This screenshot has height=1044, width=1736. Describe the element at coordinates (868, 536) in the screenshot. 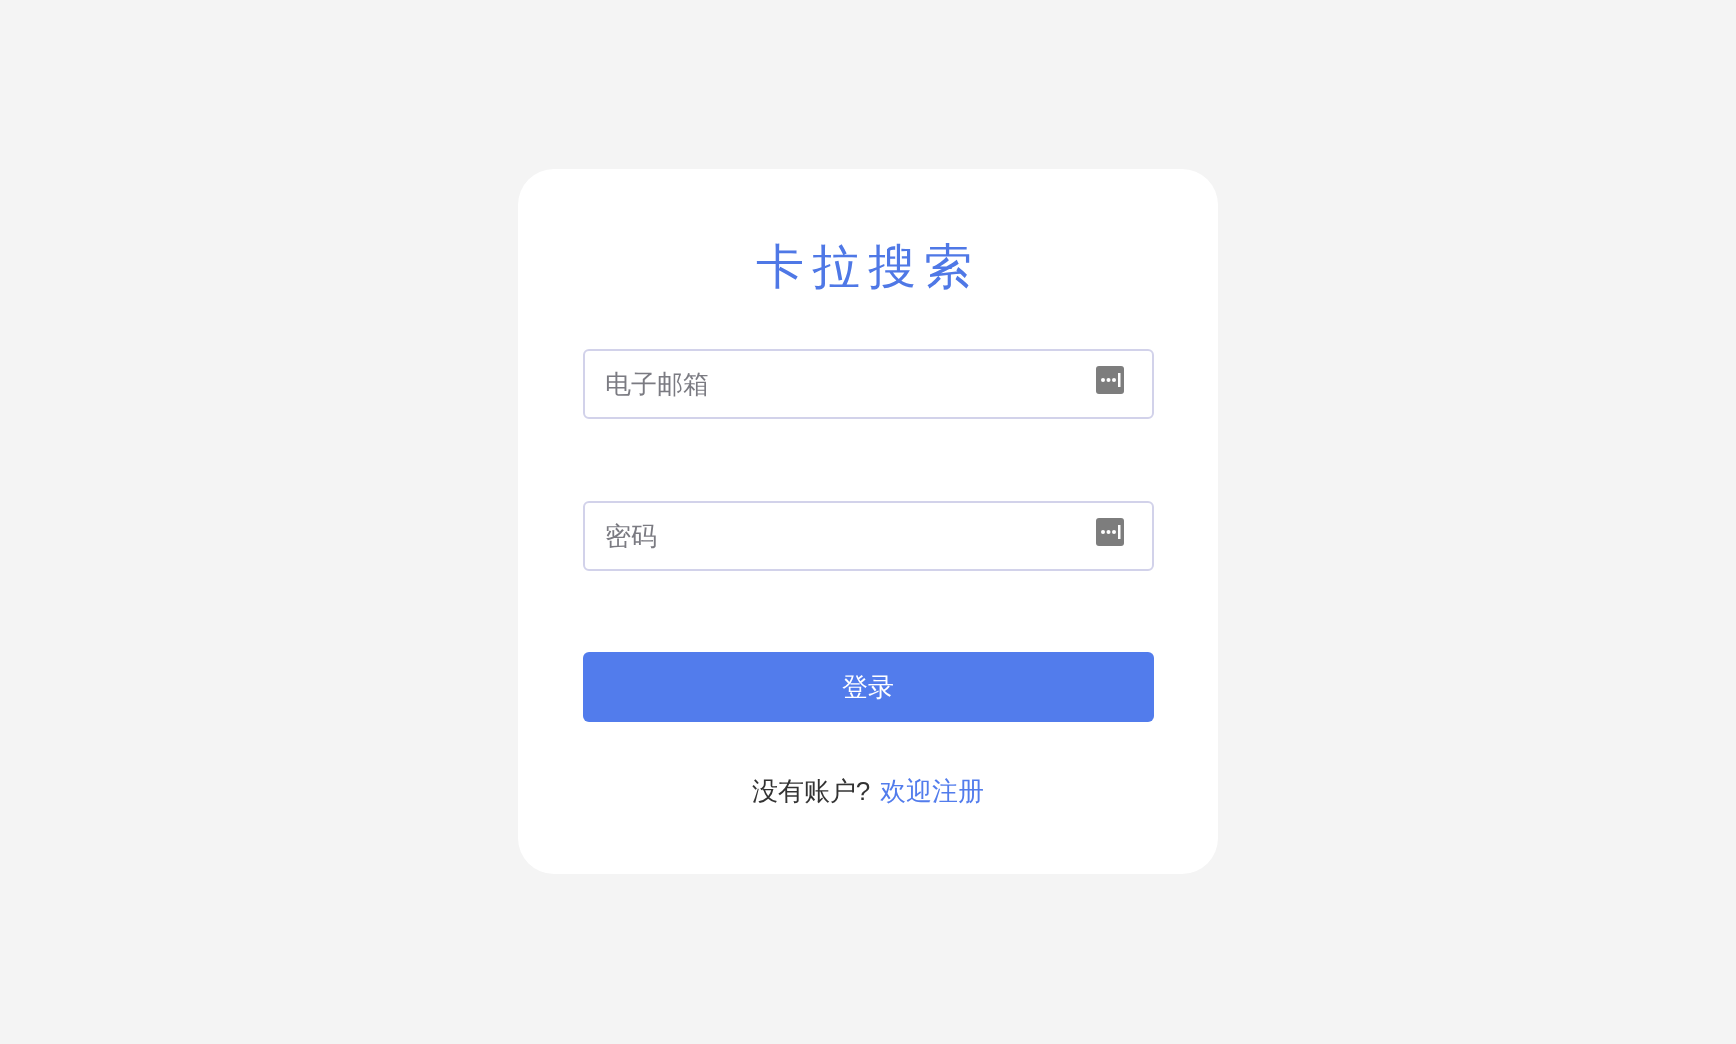

I see `input-field: 密码` at that location.